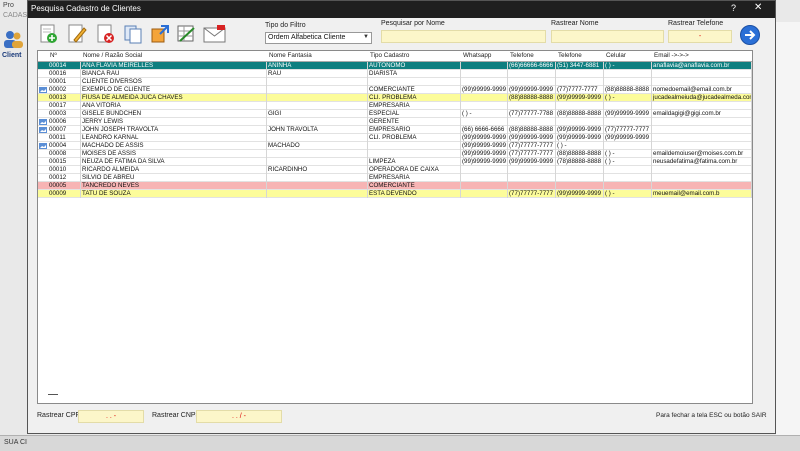 The height and width of the screenshot is (451, 800). What do you see at coordinates (463, 36) in the screenshot?
I see `search-name-input` at bounding box center [463, 36].